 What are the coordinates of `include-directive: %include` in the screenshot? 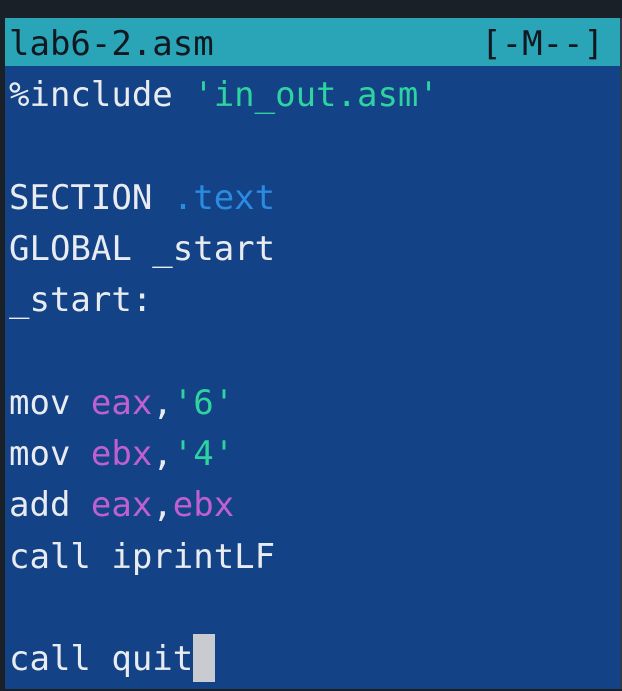 It's located at (101, 95).